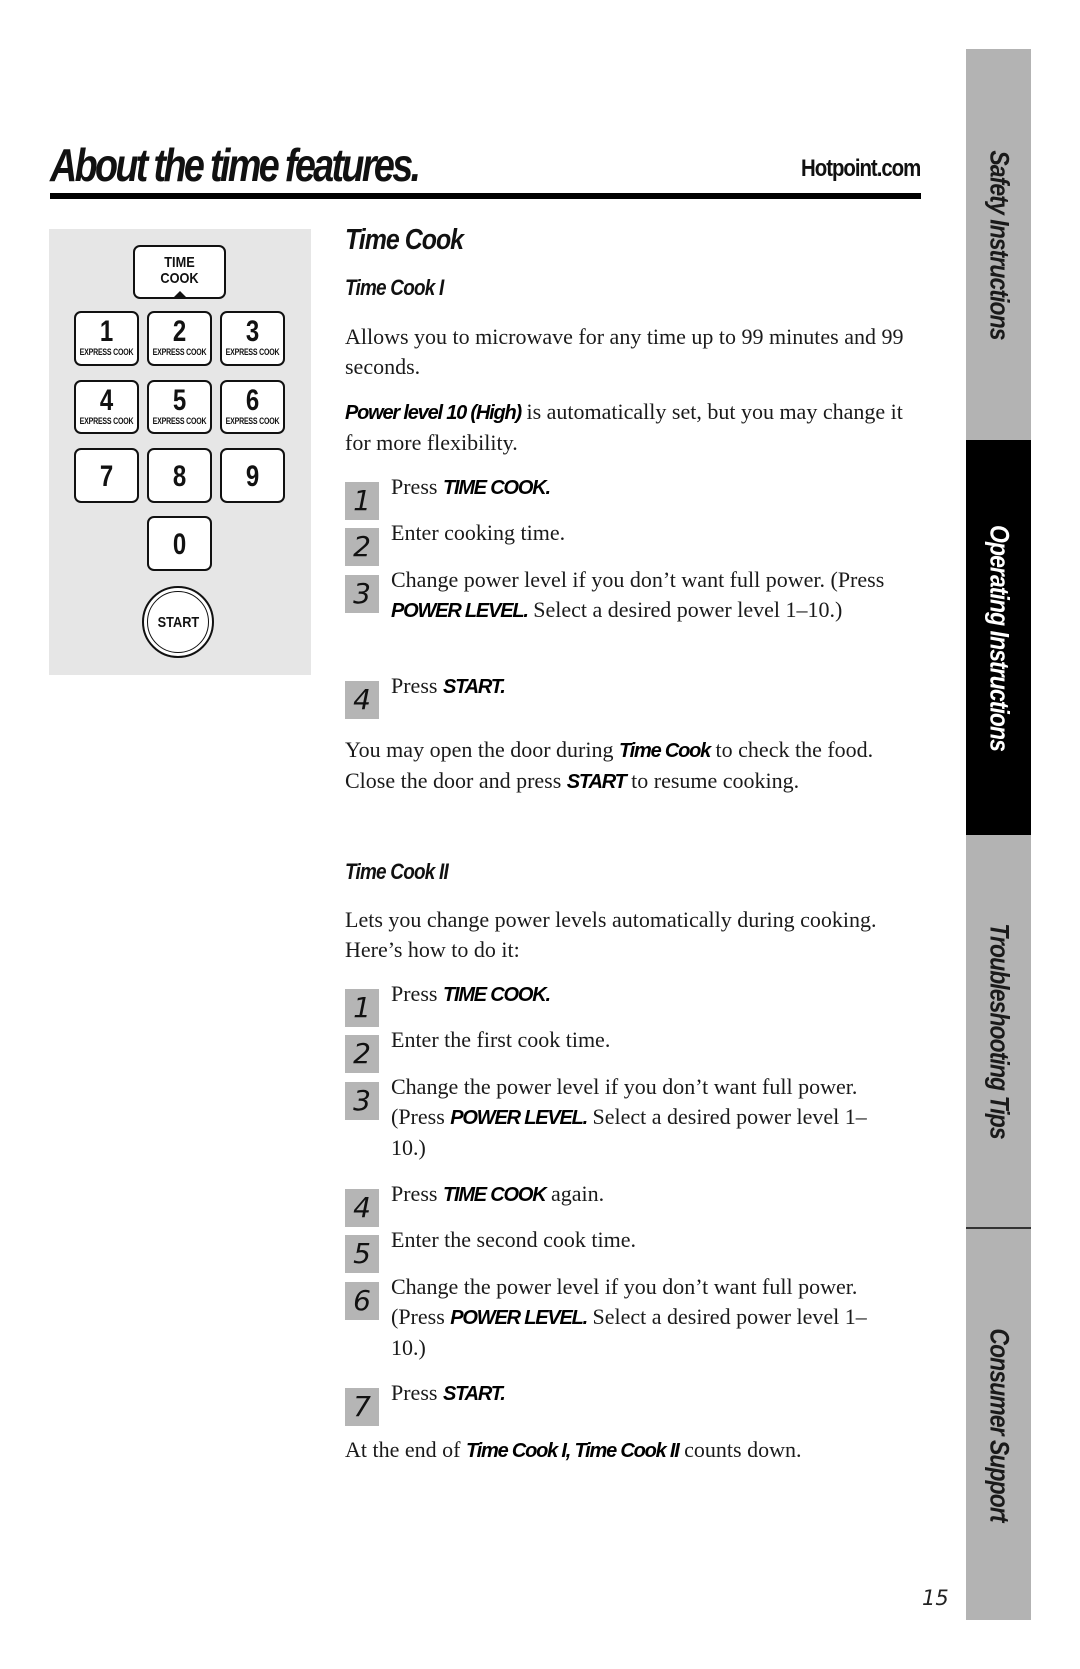 The width and height of the screenshot is (1080, 1669). Describe the element at coordinates (179, 294) in the screenshot. I see `indicator-arrow-icon` at that location.